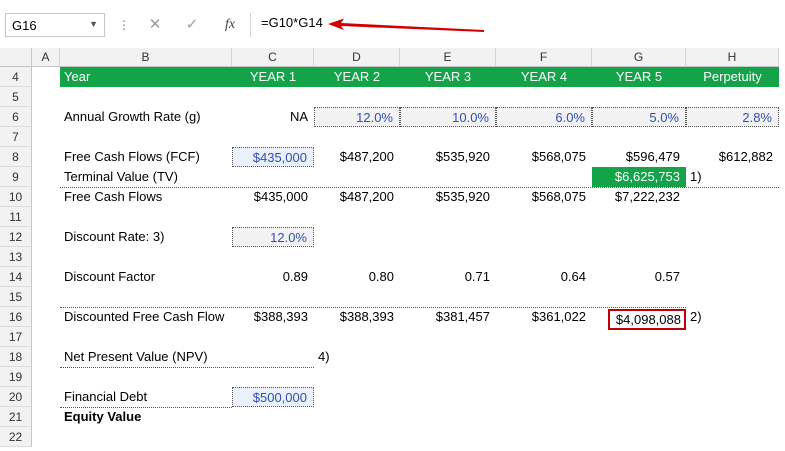 Image resolution: width=785 pixels, height=451 pixels. What do you see at coordinates (639, 177) in the screenshot?
I see `cell-g9: $6,625,753` at bounding box center [639, 177].